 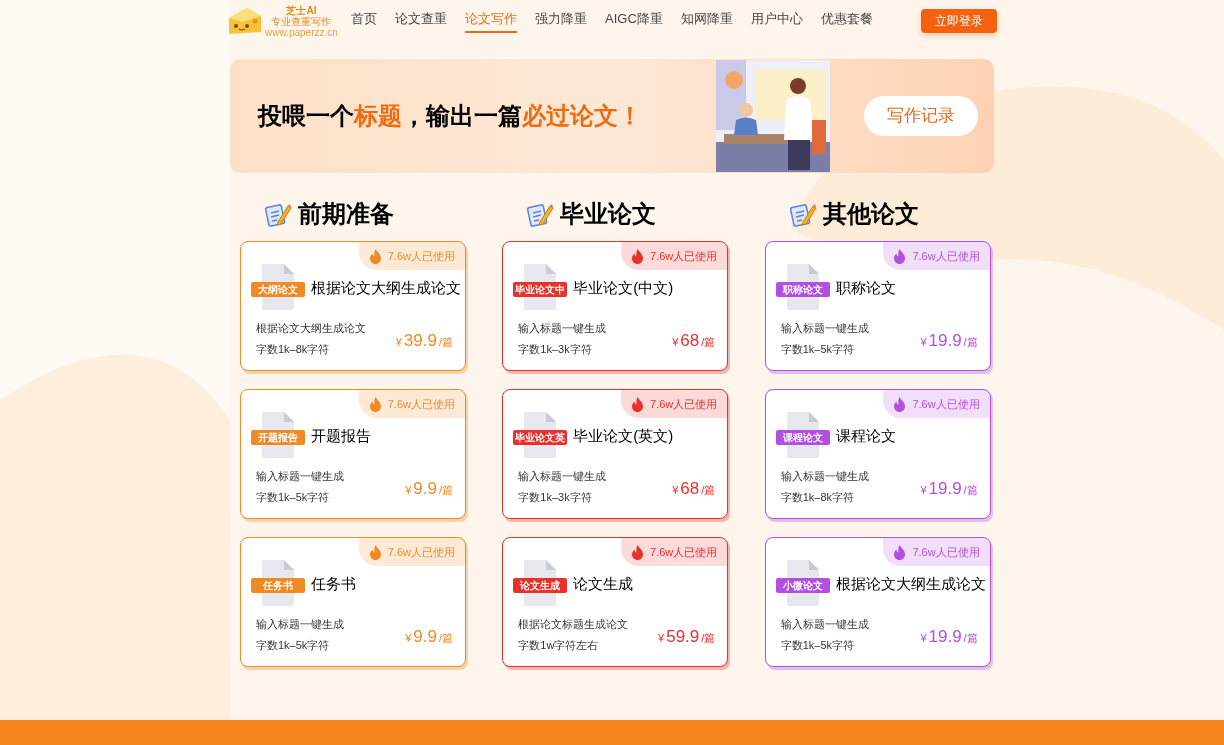 I want to click on logo-slogan: 专业查重写作, so click(x=301, y=21).